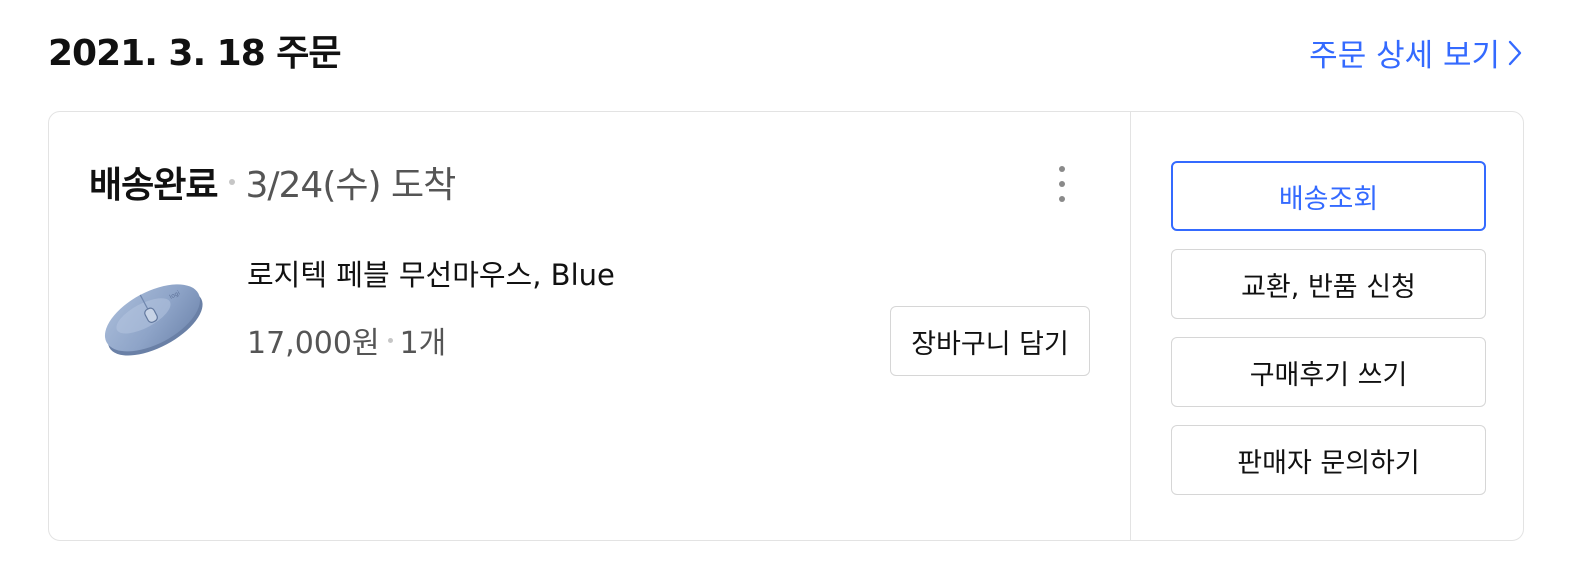 This screenshot has height=582, width=1594. I want to click on order-actions: 배송조회 교환, 반품 신청 구매후기 쓰기 판매자 문의하기, so click(1328, 337).